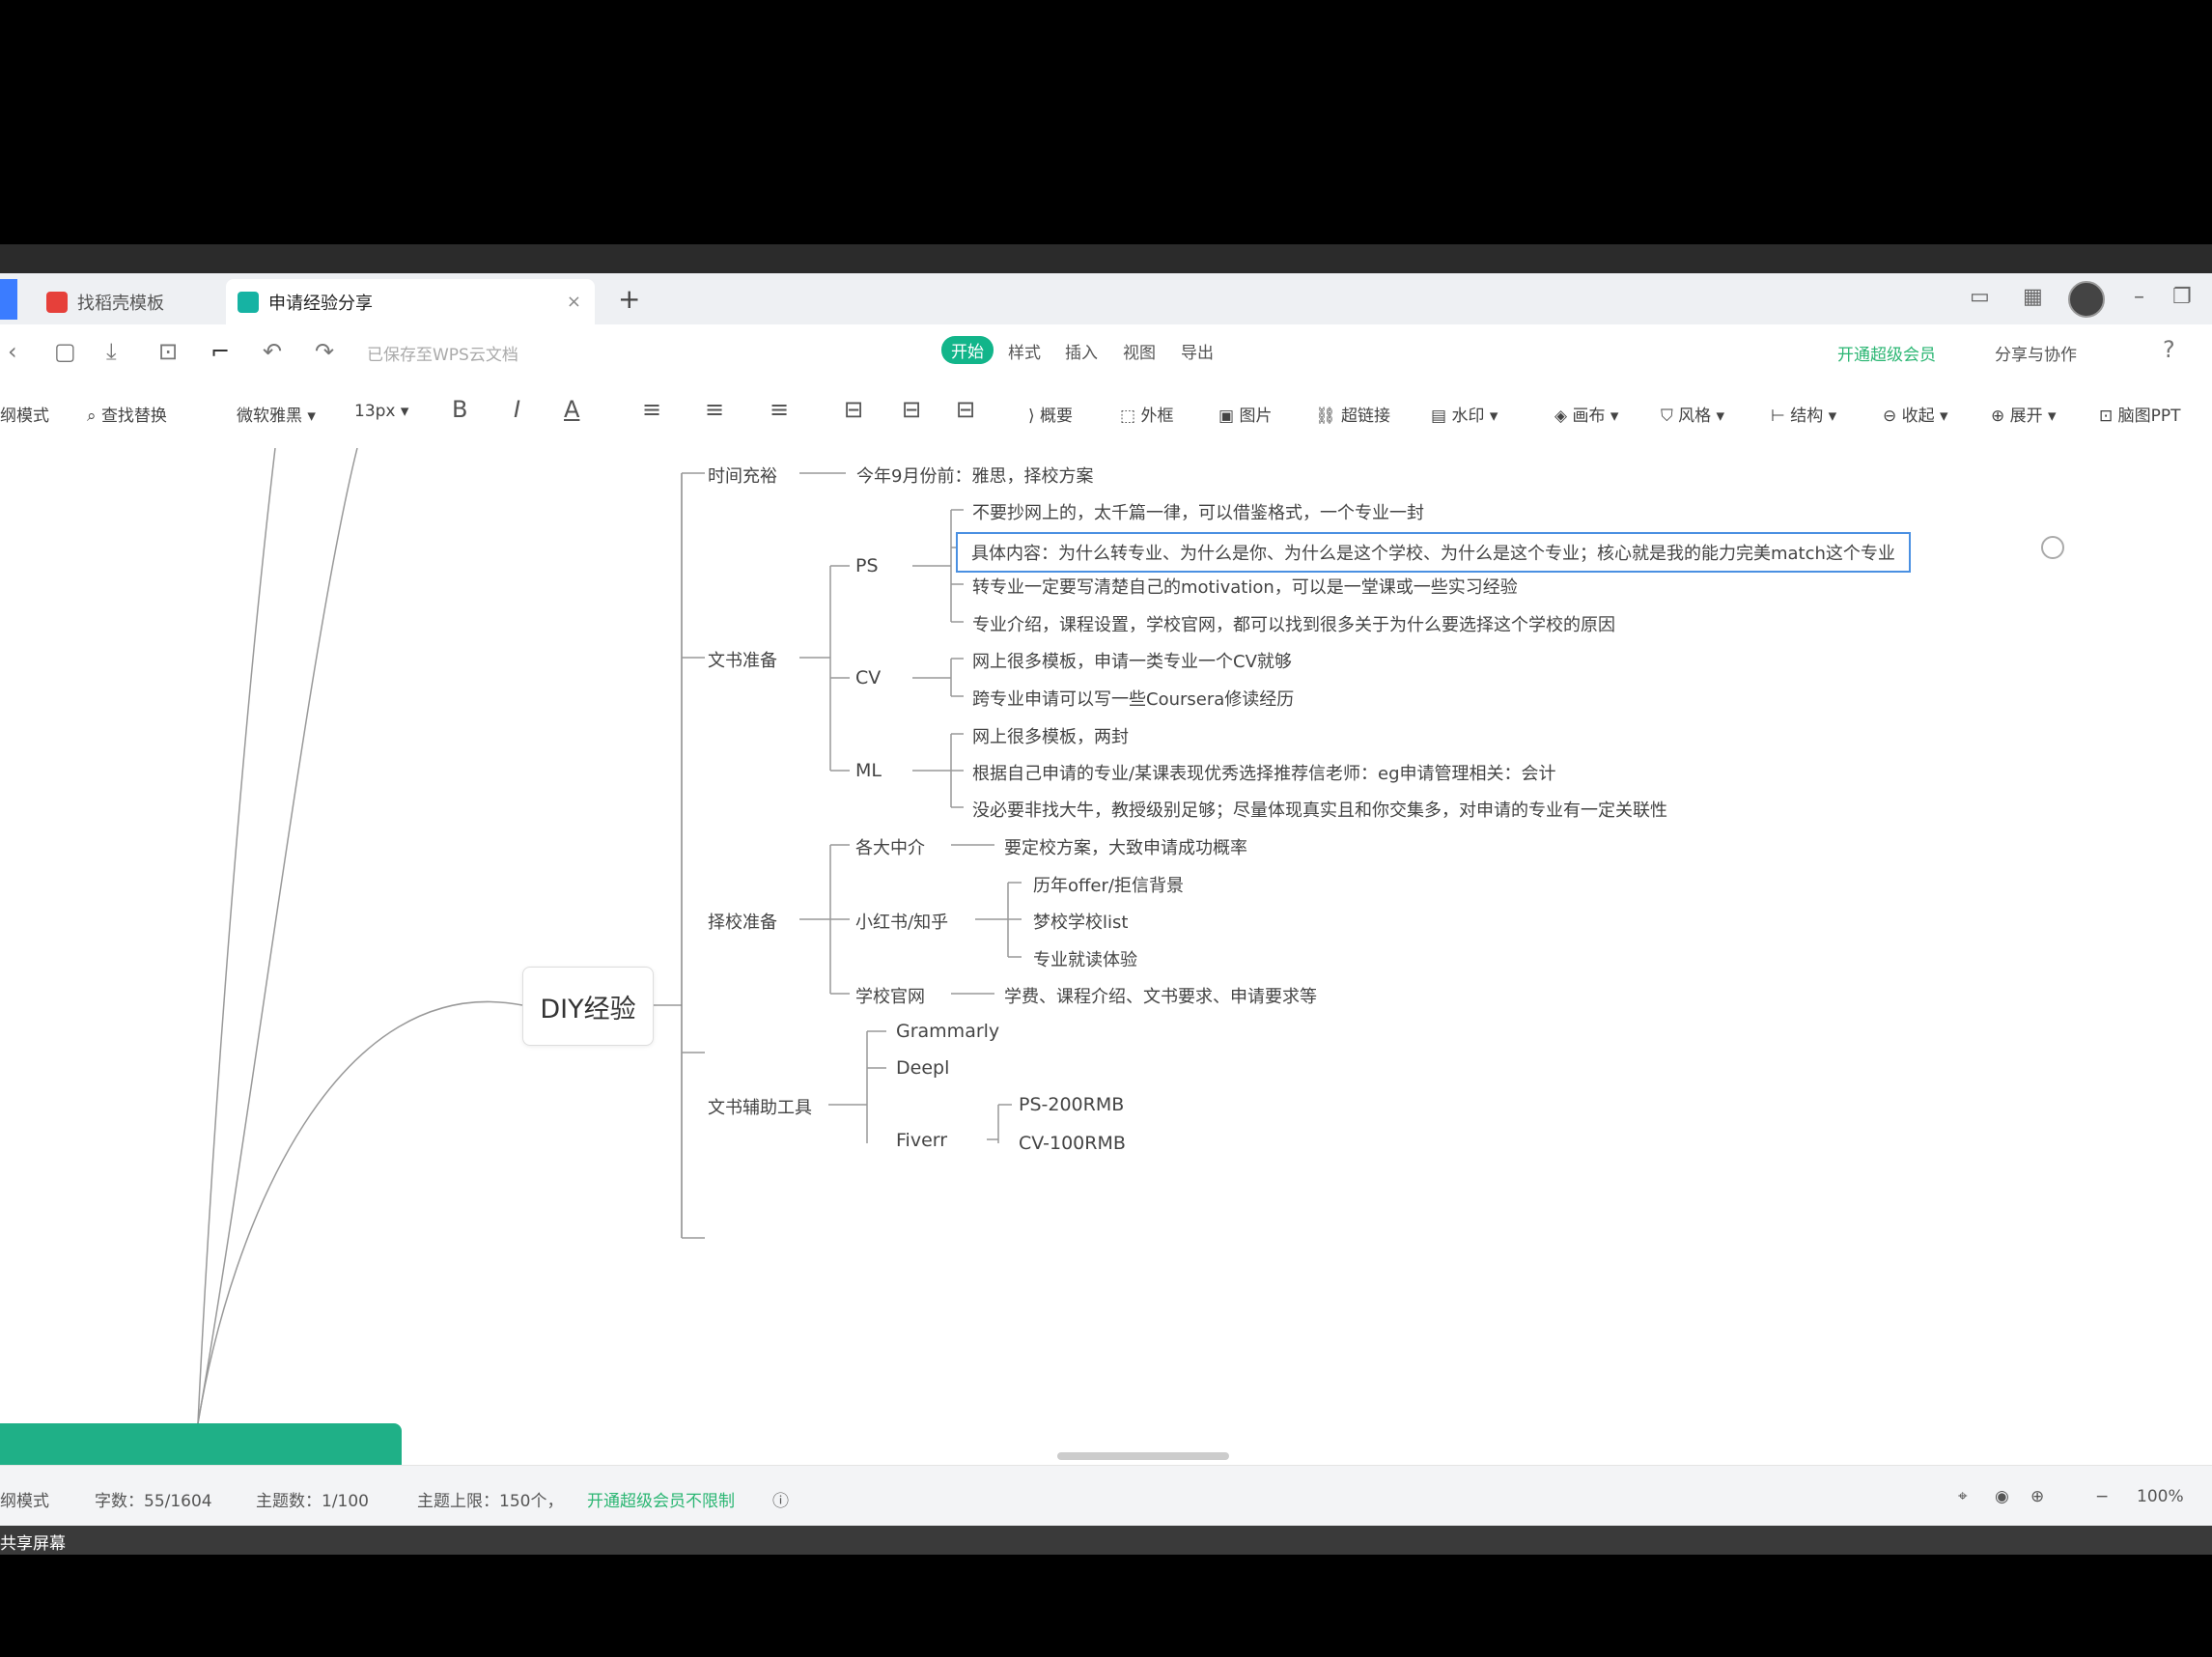  I want to click on new-tab-button: +, so click(629, 299).